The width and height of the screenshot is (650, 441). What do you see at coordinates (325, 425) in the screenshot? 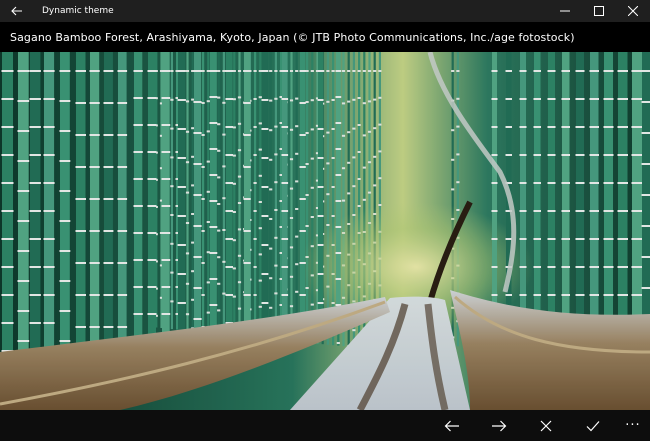
I see `bottom-app-bar: ···` at bounding box center [325, 425].